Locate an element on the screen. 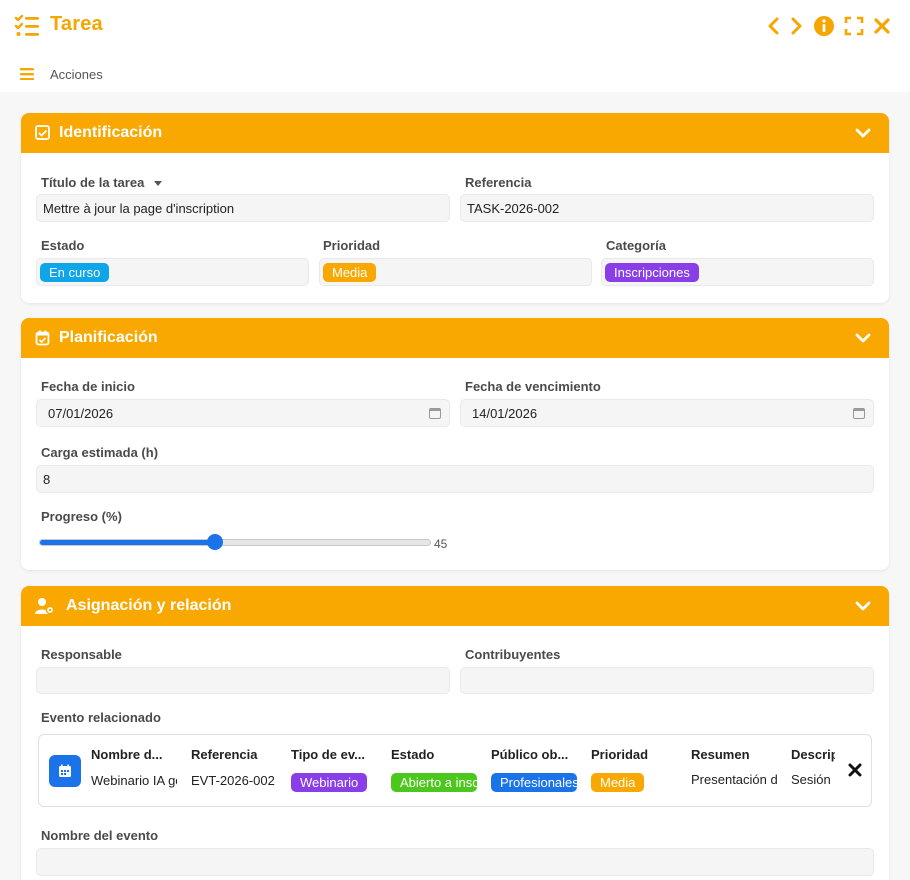  section-title: Identificación is located at coordinates (111, 132).